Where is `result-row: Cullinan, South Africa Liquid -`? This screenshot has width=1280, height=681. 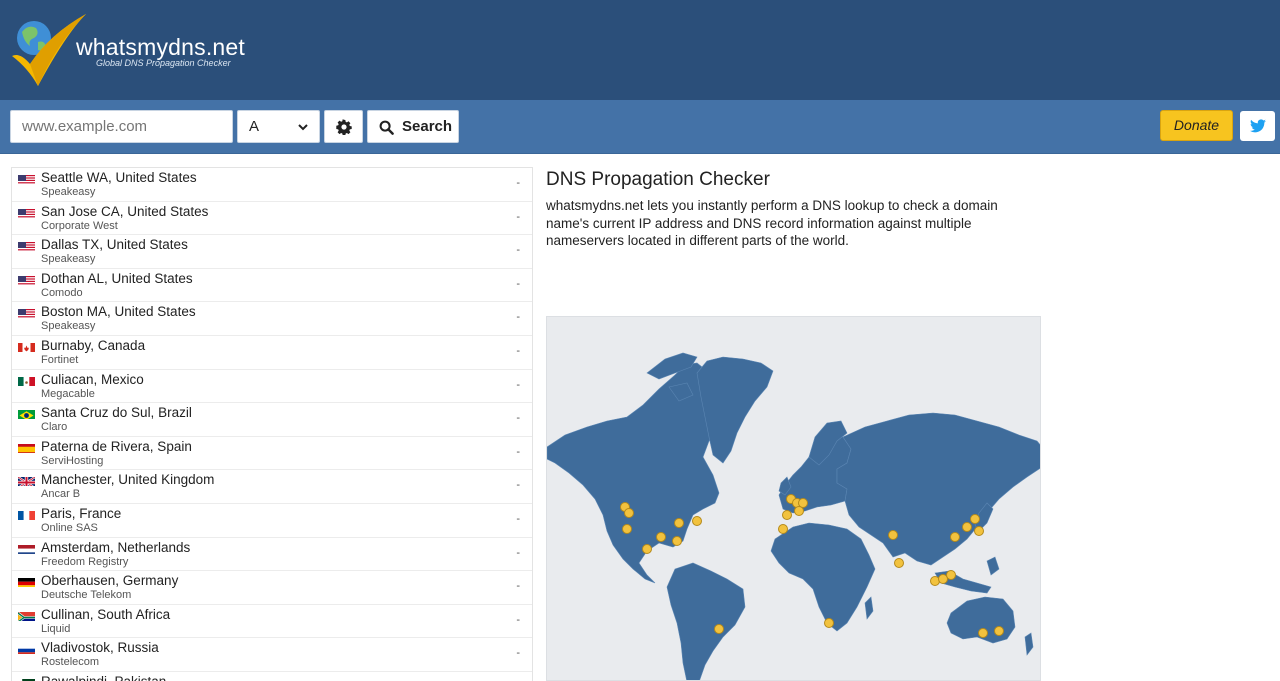 result-row: Cullinan, South Africa Liquid - is located at coordinates (272, 622).